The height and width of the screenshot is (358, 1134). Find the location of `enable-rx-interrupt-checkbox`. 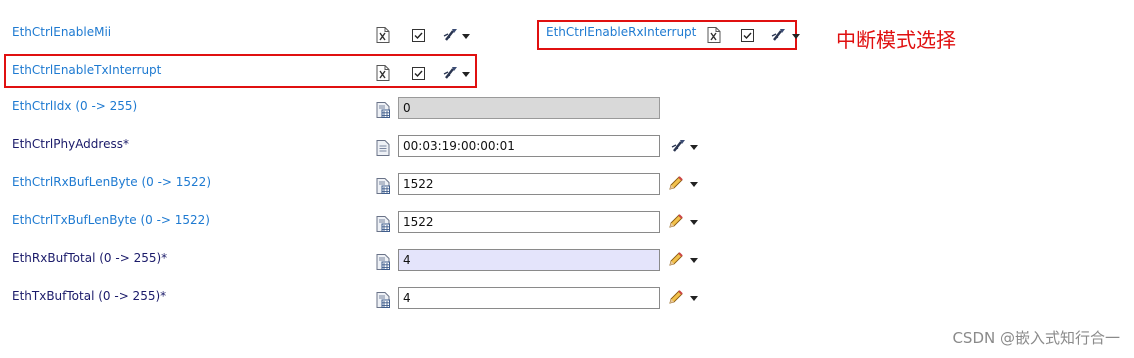

enable-rx-interrupt-checkbox is located at coordinates (747, 35).